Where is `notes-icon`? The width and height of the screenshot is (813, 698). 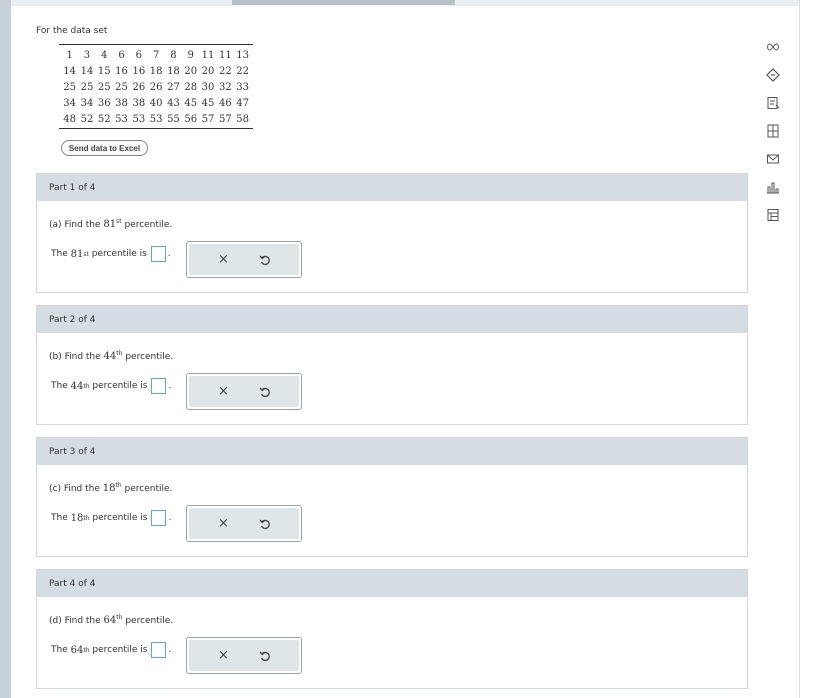 notes-icon is located at coordinates (773, 103).